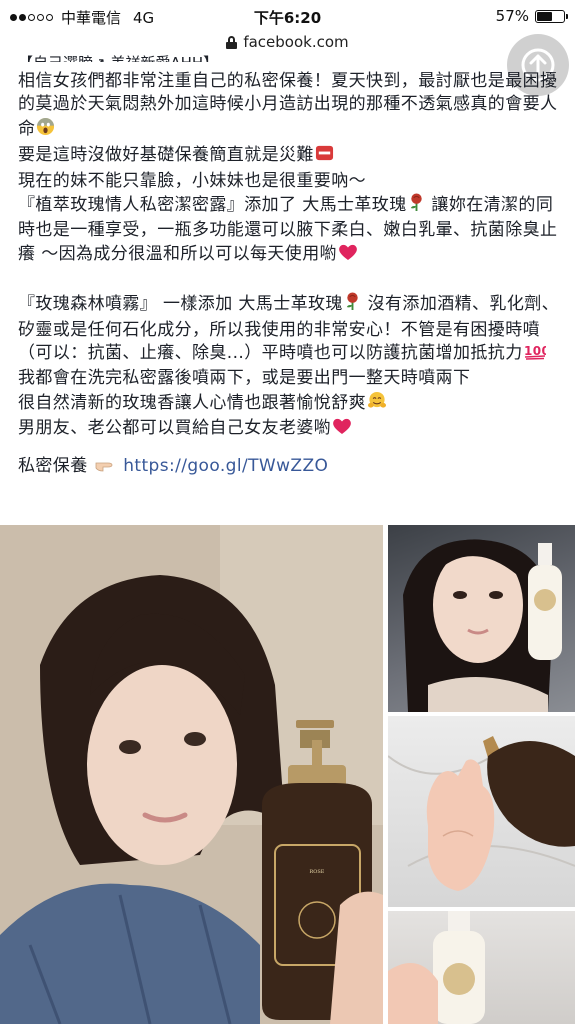 The height and width of the screenshot is (1024, 575). Describe the element at coordinates (244, 378) in the screenshot. I see `post-line: 我都會在洗完私密露後噴兩下，或是要出門一整天時噴兩下` at that location.